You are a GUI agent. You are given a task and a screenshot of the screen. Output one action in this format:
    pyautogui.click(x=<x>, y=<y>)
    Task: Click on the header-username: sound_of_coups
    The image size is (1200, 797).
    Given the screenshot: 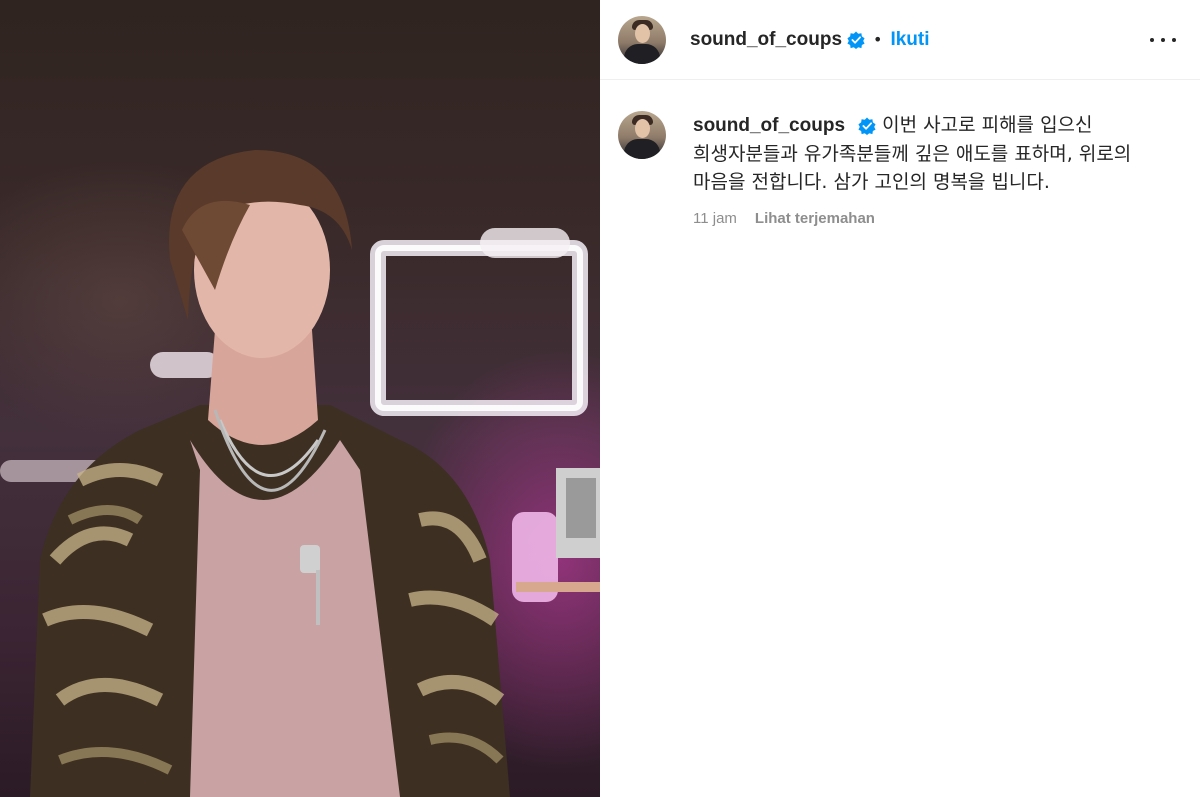 What is the action you would take?
    pyautogui.click(x=766, y=40)
    